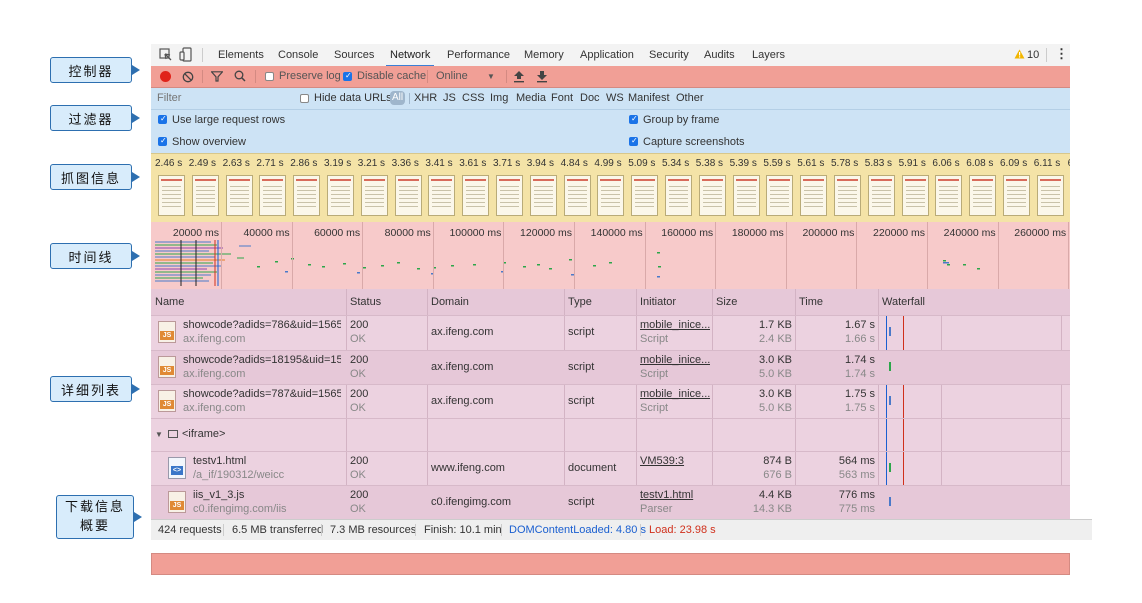 This screenshot has width=1142, height=603. Describe the element at coordinates (225, 98) in the screenshot. I see `filter-input` at that location.